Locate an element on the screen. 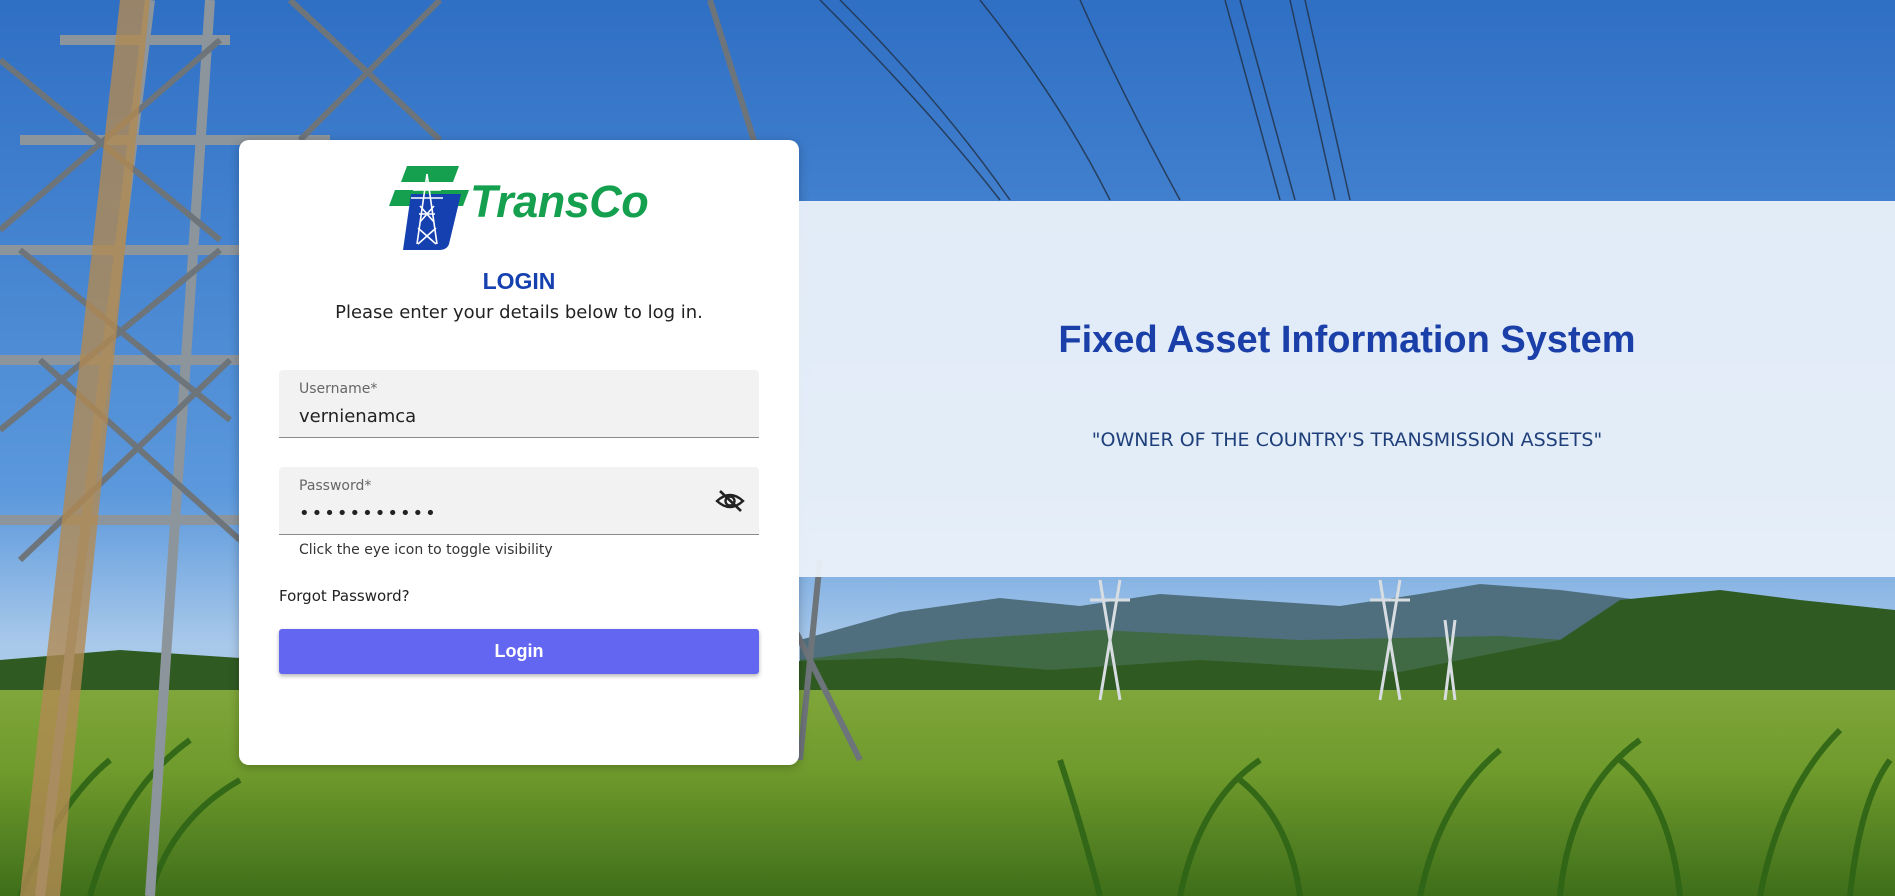  password-input is located at coordinates (499, 513).